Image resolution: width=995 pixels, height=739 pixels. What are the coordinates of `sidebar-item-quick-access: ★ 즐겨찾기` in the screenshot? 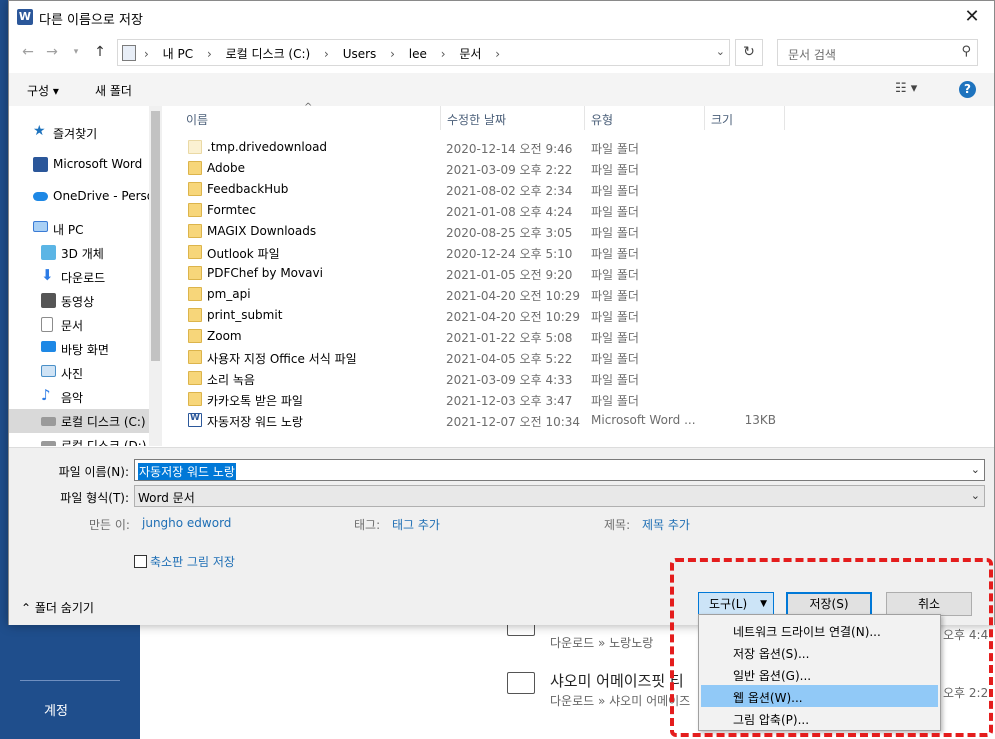 It's located at (79, 133).